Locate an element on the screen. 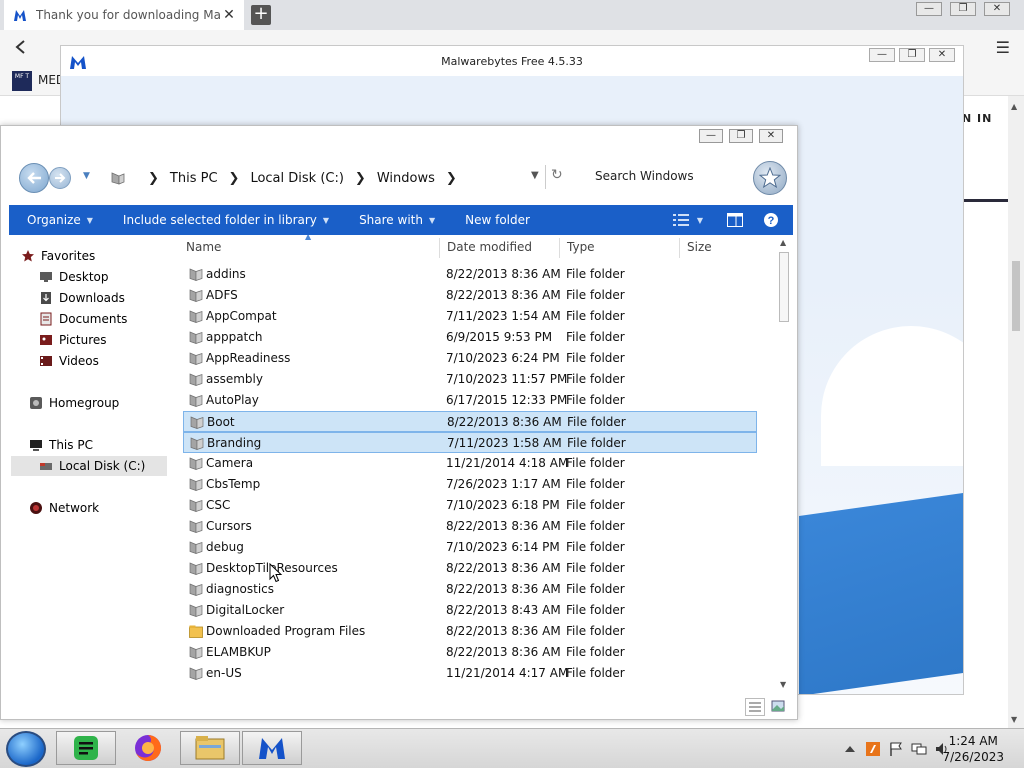  update-tray-icon is located at coordinates (873, 749).